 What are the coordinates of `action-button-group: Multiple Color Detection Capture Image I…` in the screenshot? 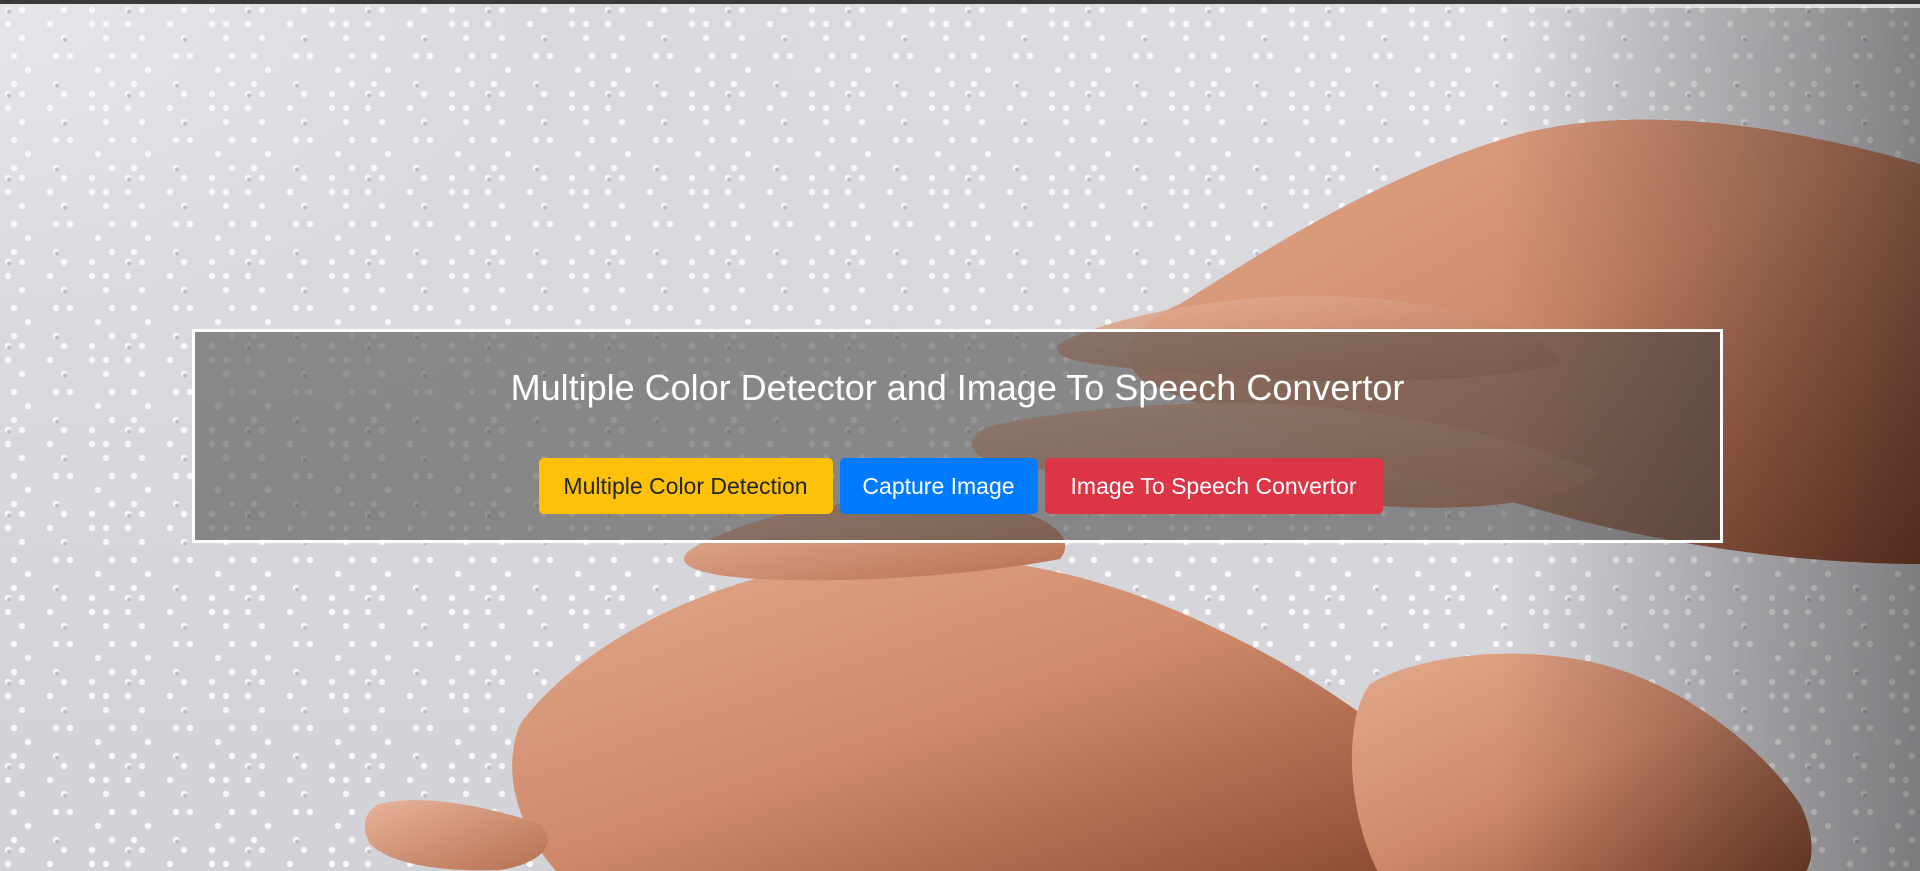 It's located at (957, 486).